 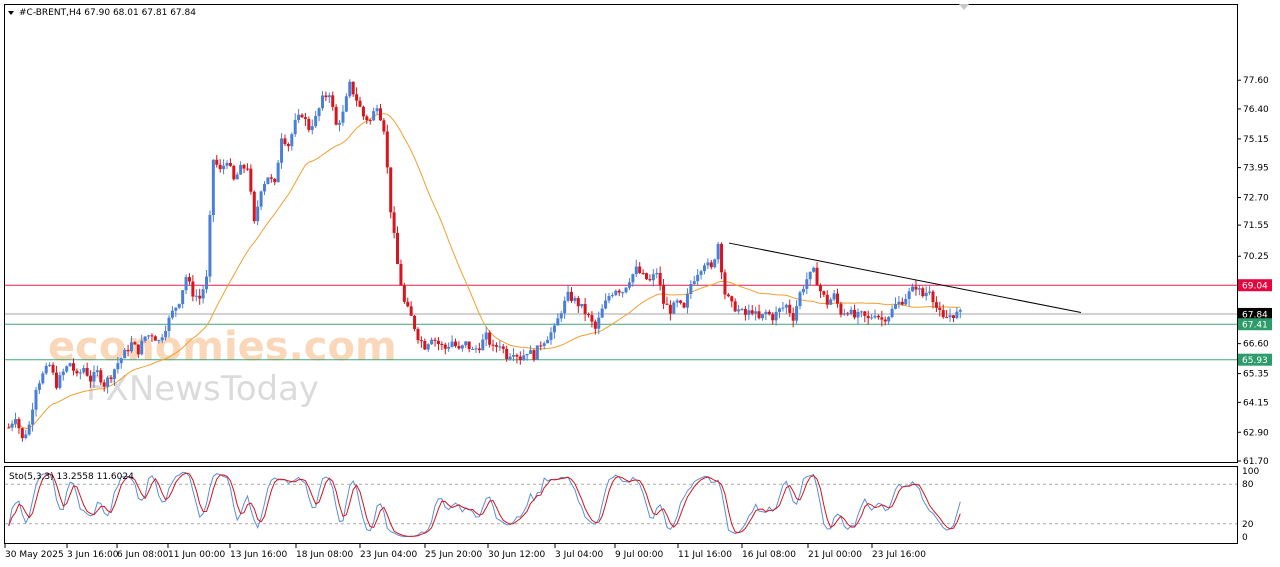 I want to click on osc-tick-label: 100, so click(x=1250, y=472).